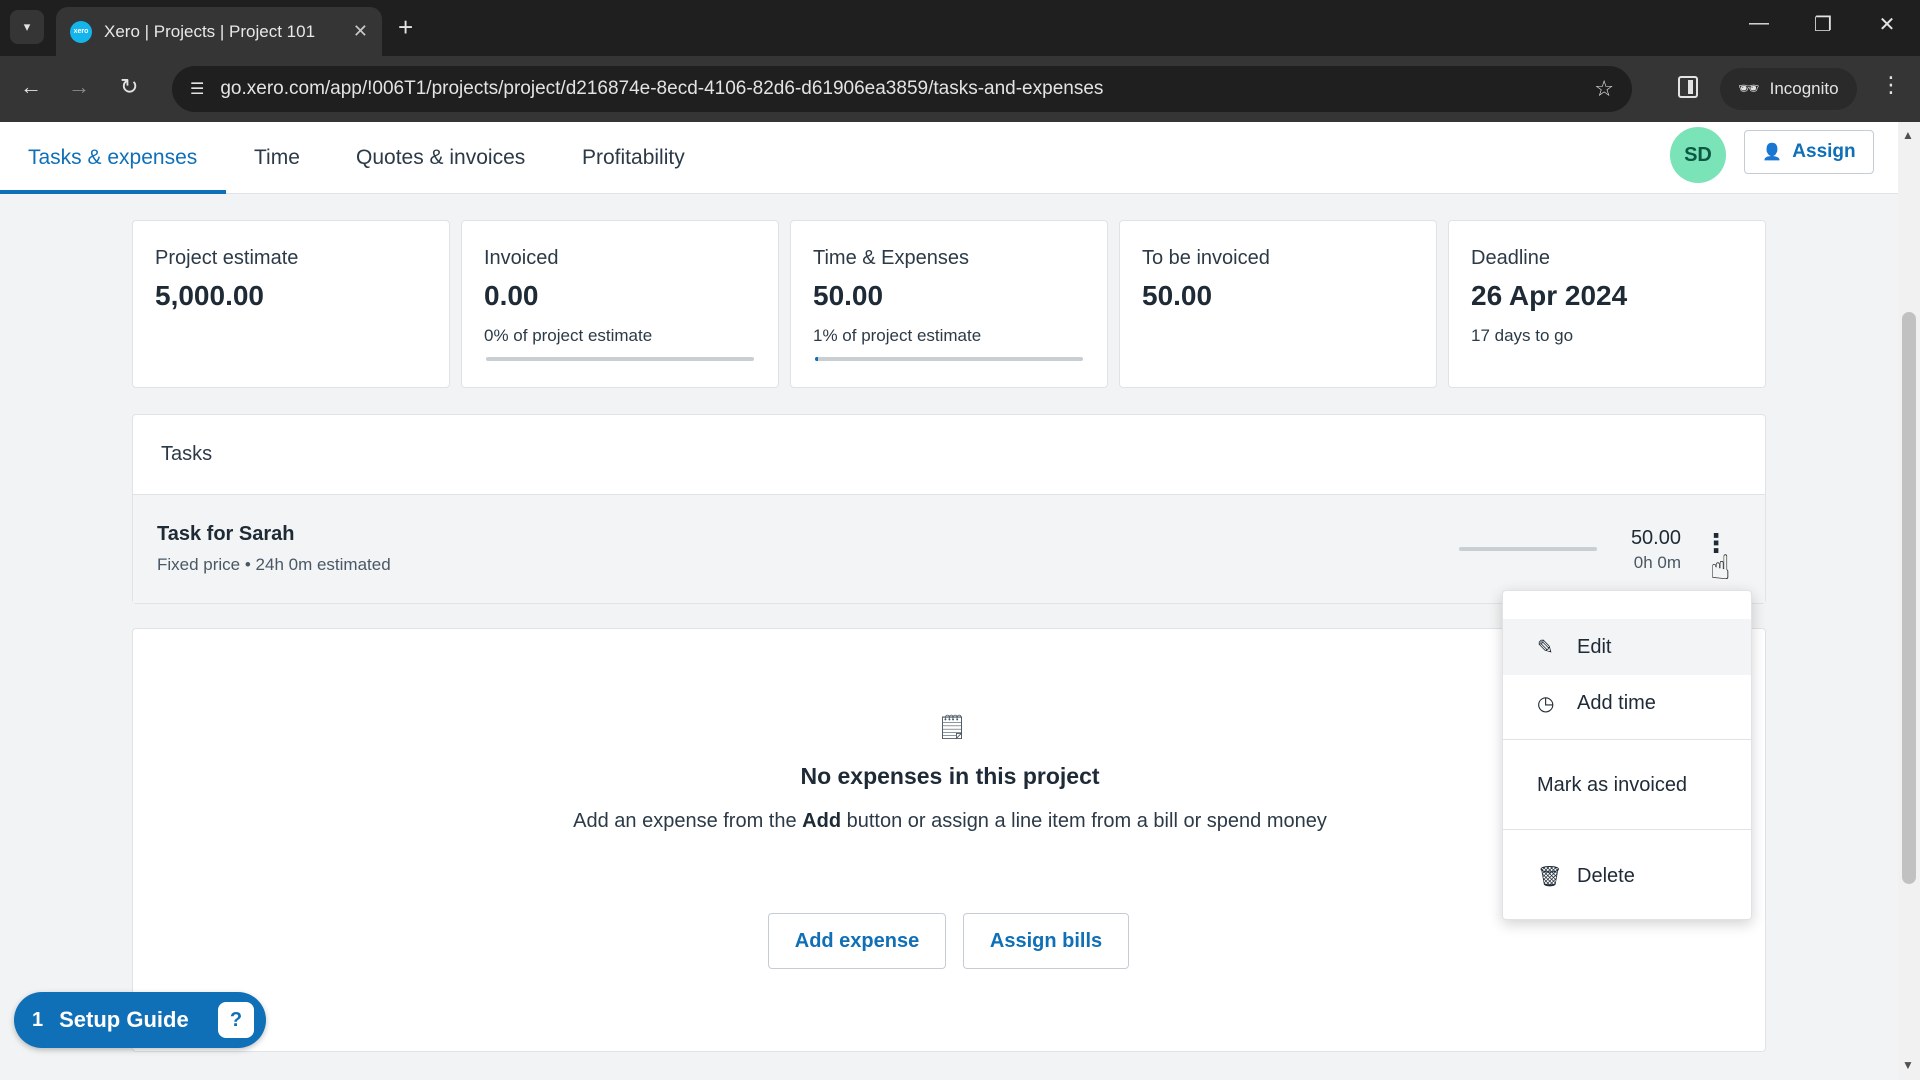  I want to click on card-to-be-invoiced: To be invoiced 50.00, so click(1278, 304).